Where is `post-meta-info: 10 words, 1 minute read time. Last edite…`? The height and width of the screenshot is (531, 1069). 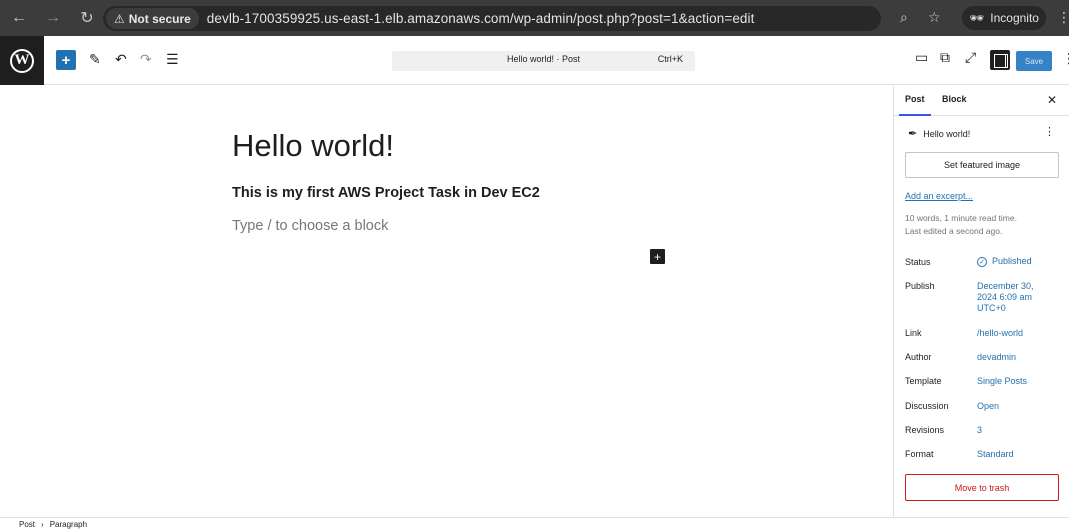
post-meta-info: 10 words, 1 minute read time. Last edite… is located at coordinates (961, 225).